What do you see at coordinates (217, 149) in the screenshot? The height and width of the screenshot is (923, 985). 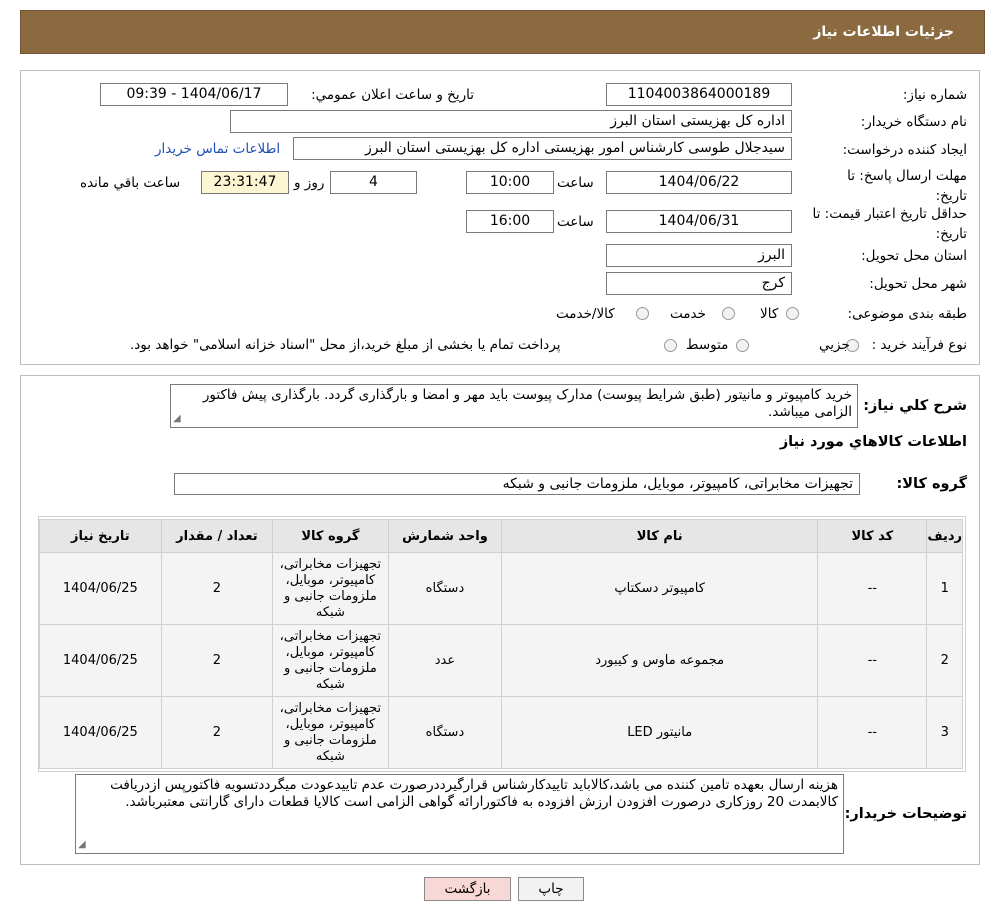 I see `buyer-contact-link: اطلاعات تماس خريدار` at bounding box center [217, 149].